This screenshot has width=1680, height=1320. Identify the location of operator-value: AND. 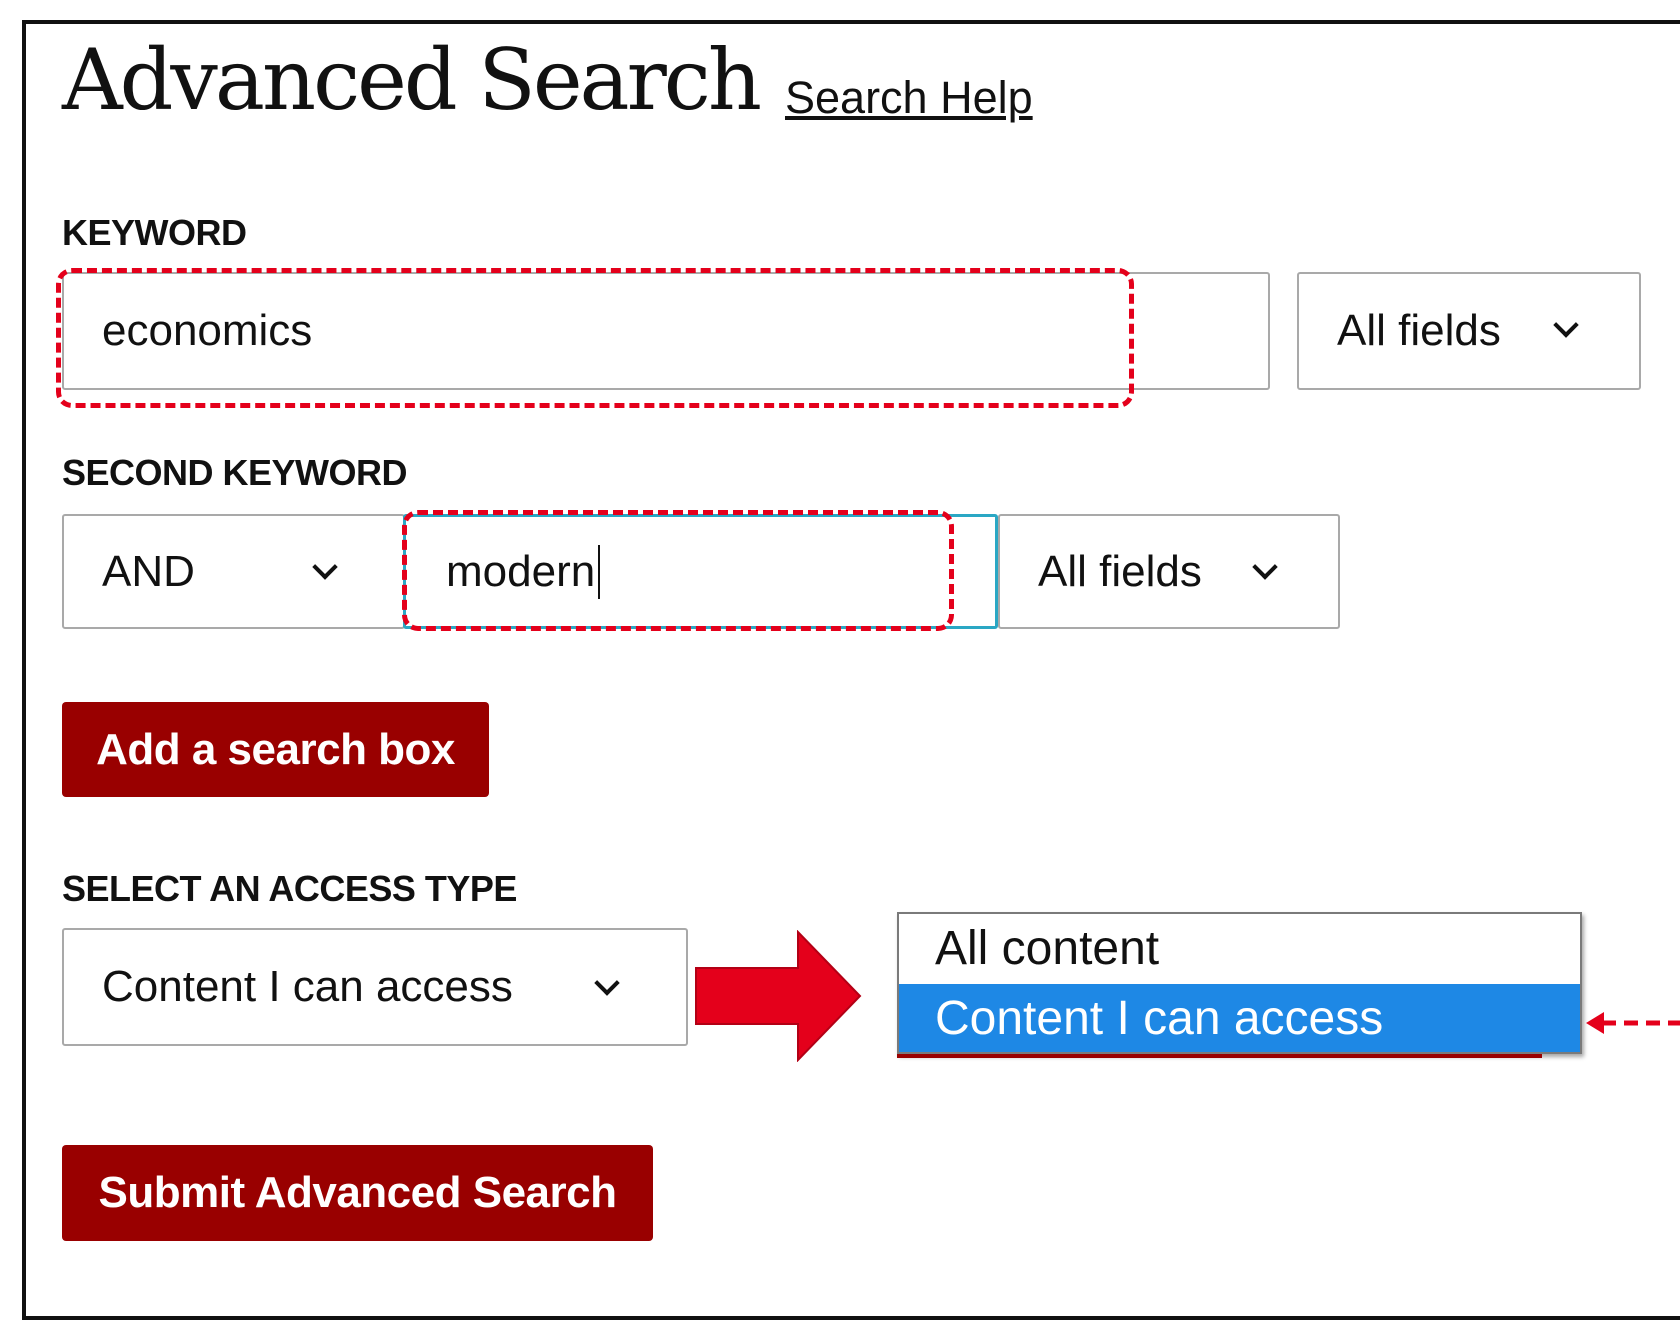
(148, 571).